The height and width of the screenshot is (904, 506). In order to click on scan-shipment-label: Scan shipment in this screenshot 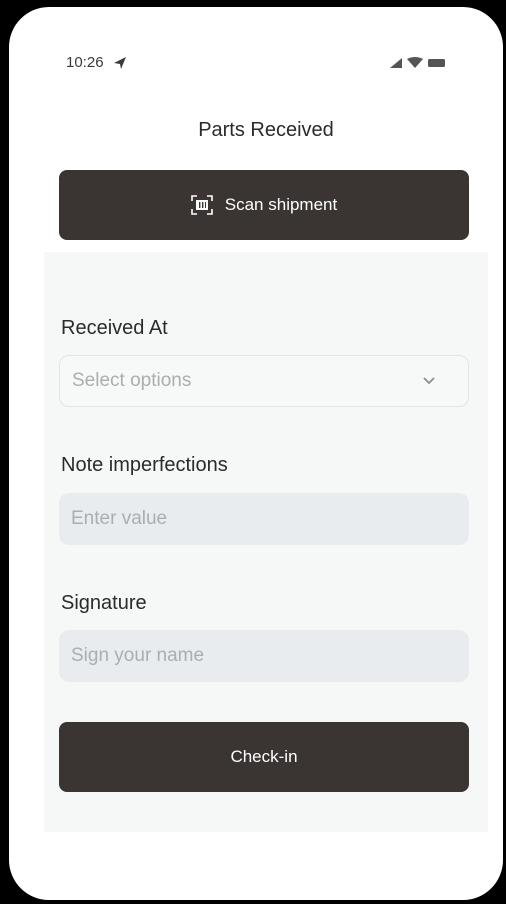, I will do `click(281, 204)`.